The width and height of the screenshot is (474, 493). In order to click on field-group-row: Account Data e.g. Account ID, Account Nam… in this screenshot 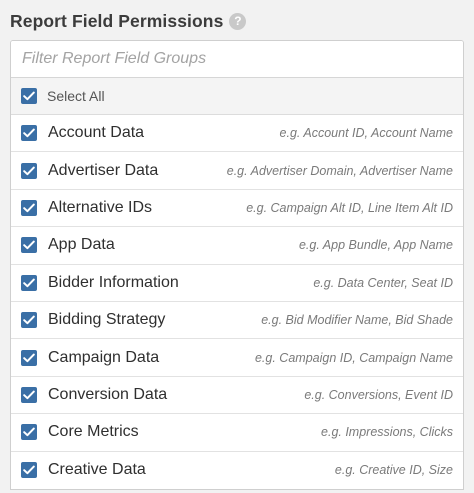, I will do `click(237, 134)`.